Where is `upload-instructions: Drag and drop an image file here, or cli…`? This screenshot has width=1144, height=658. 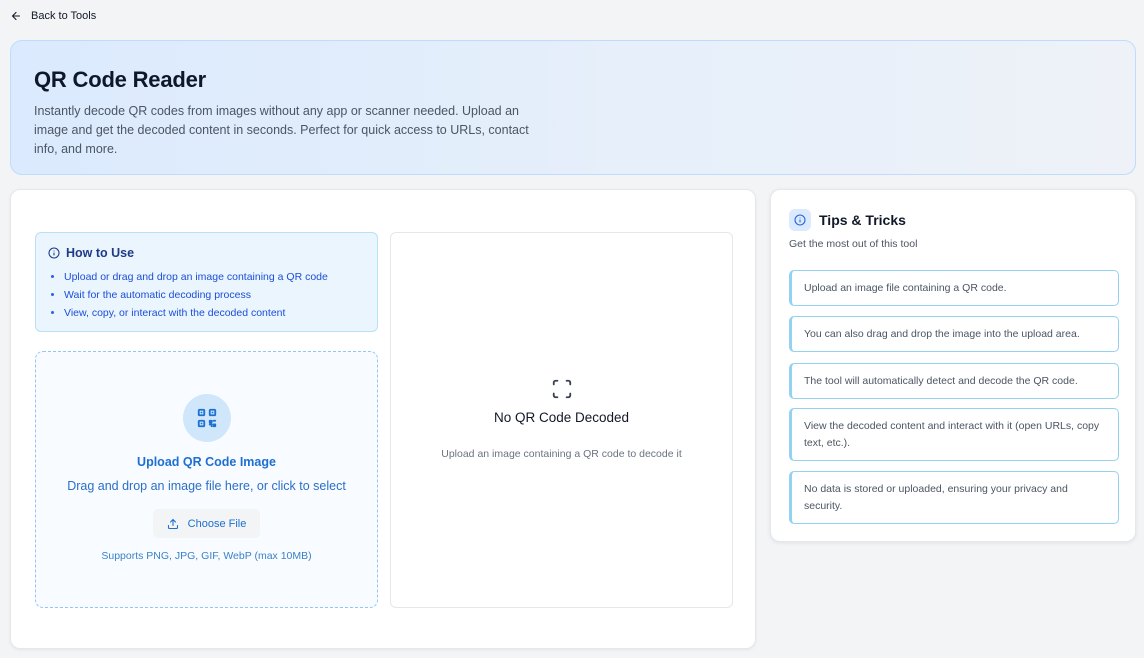 upload-instructions: Drag and drop an image file here, or cli… is located at coordinates (206, 486).